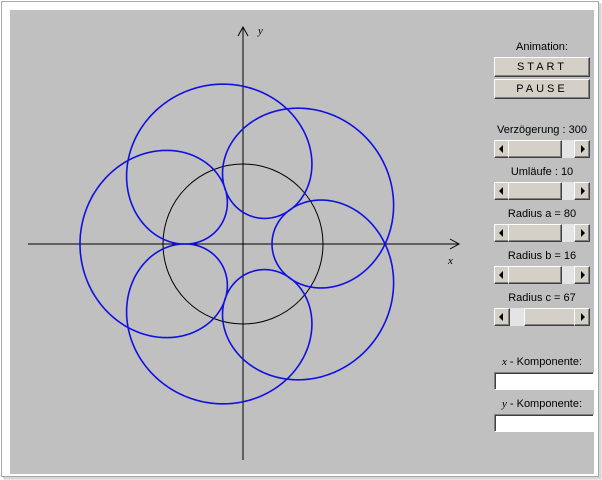 Image resolution: width=602 pixels, height=480 pixels. I want to click on delay-right-arrow-icon, so click(582, 149).